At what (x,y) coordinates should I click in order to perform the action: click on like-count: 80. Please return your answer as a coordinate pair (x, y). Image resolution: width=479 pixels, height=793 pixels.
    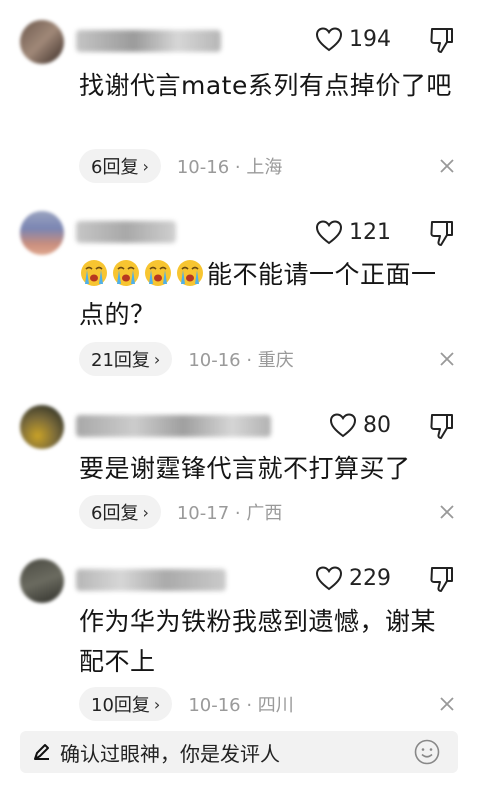
    Looking at the image, I should click on (377, 425).